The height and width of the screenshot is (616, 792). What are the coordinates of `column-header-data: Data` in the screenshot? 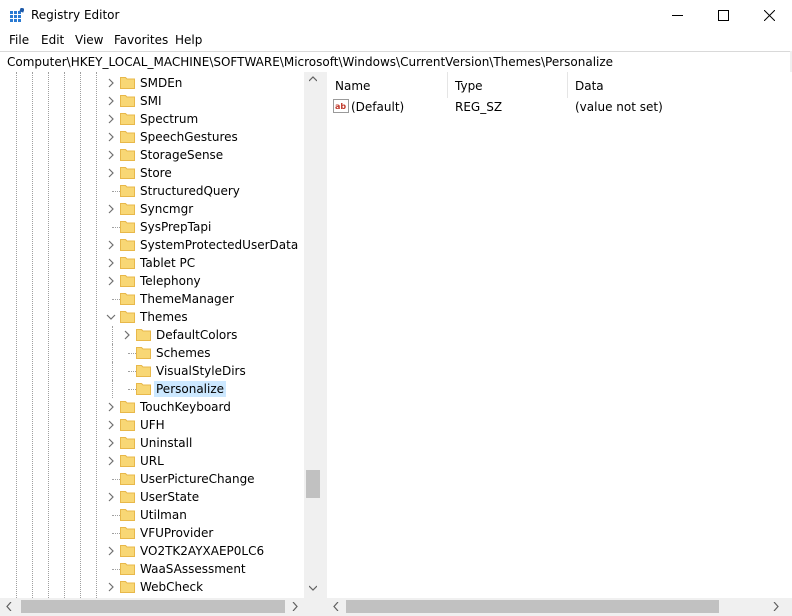 It's located at (679, 85).